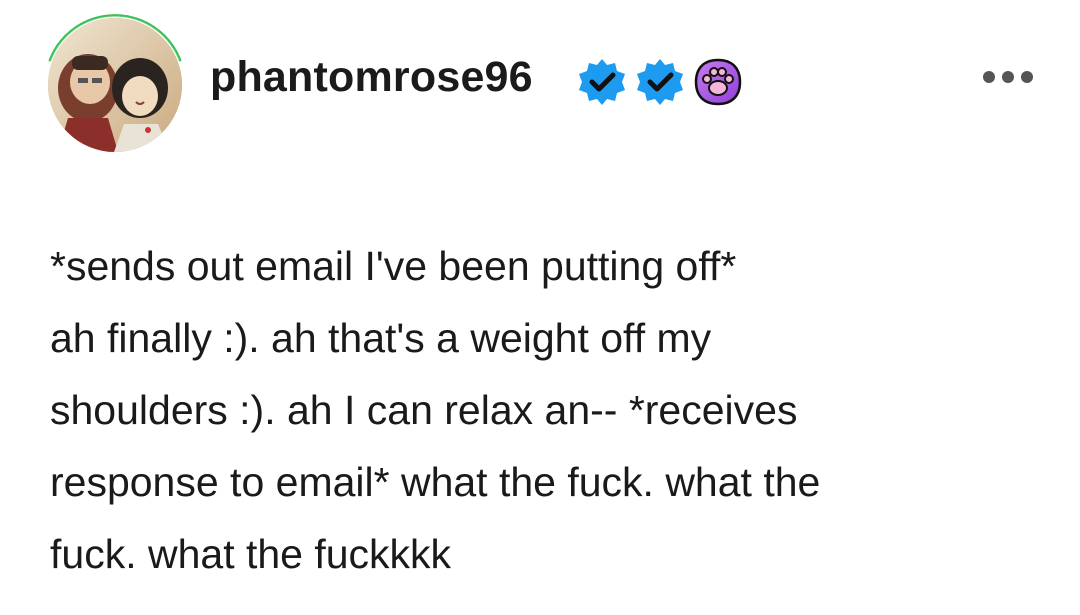  I want to click on avatar-image, so click(115, 85).